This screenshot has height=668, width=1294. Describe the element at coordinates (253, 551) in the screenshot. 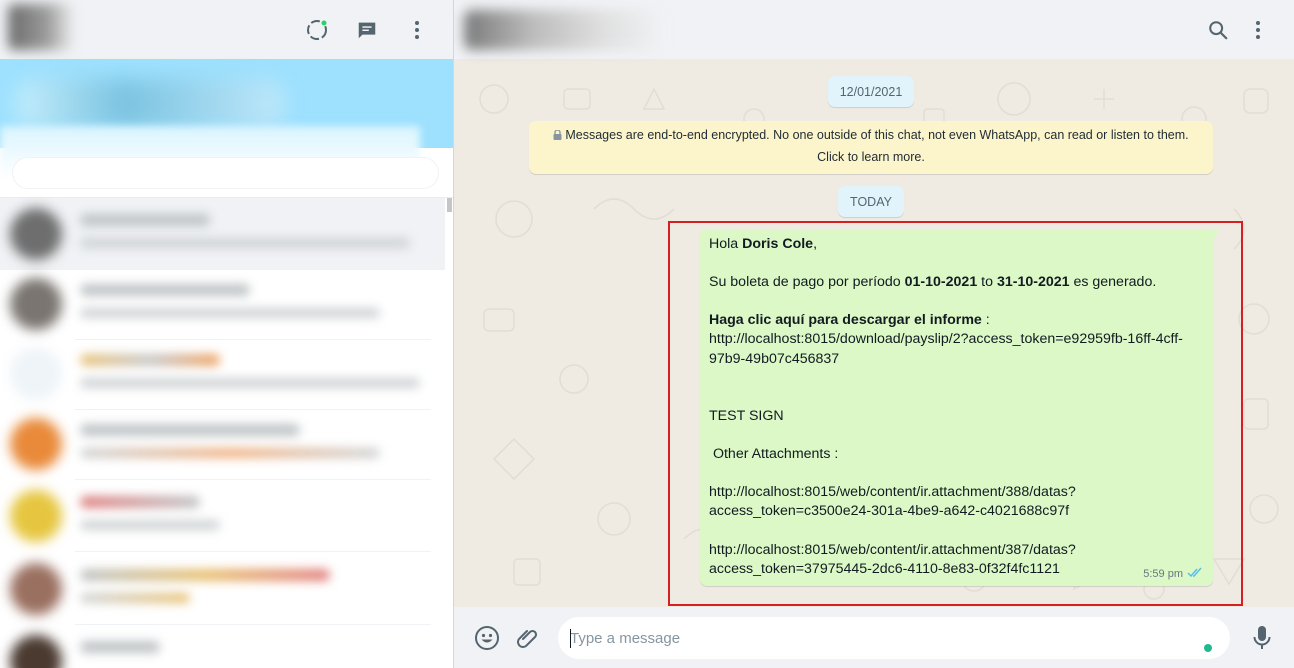

I see `divider` at that location.